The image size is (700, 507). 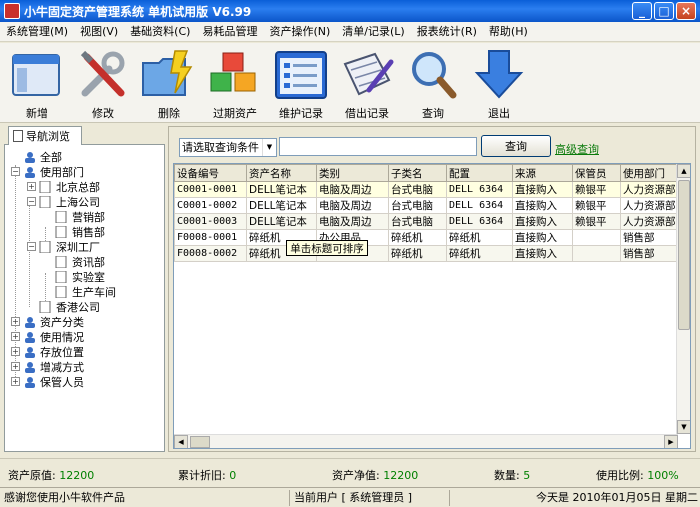 What do you see at coordinates (281, 173) in the screenshot?
I see `column-header-name: 资产名称` at bounding box center [281, 173].